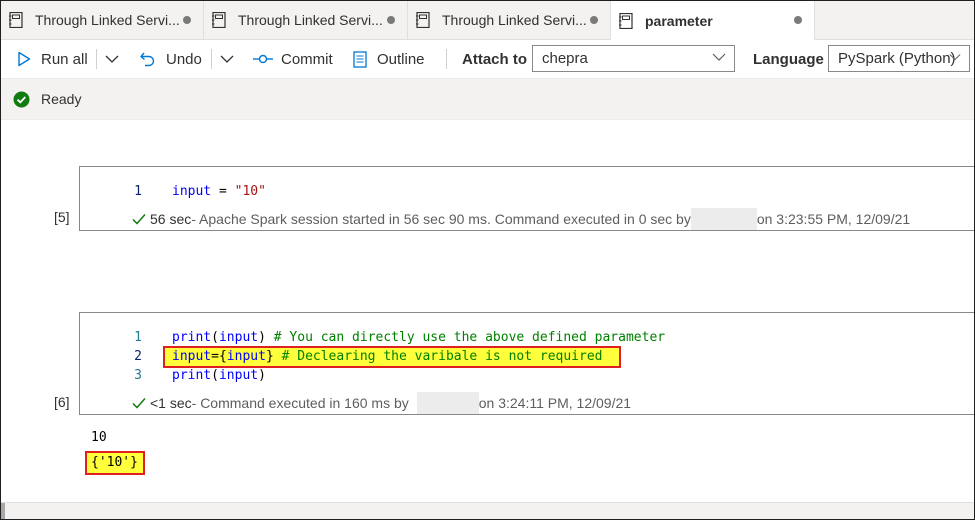 This screenshot has height=520, width=975. I want to click on undo-button: Undo, so click(170, 59).